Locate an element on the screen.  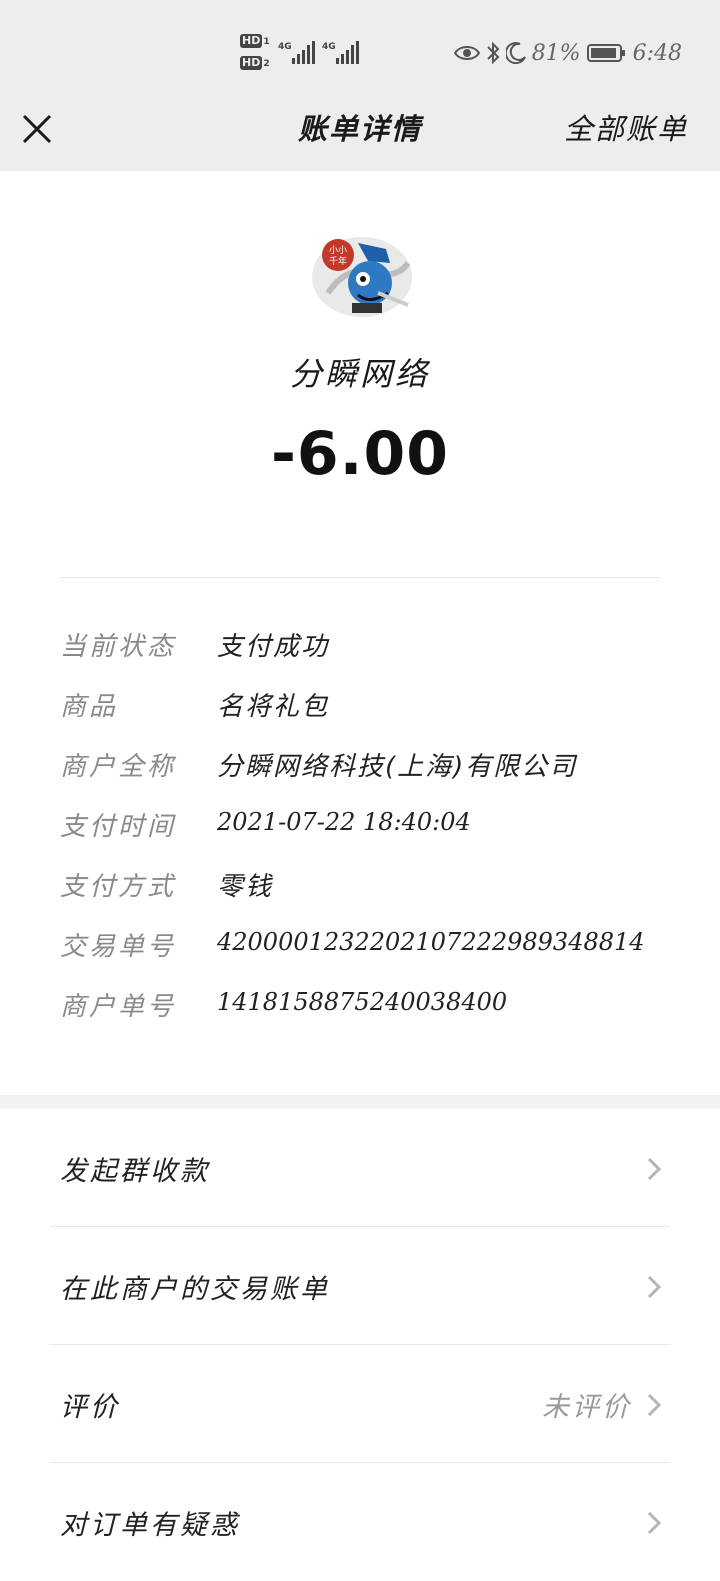
hd2-badge: HD is located at coordinates (251, 63).